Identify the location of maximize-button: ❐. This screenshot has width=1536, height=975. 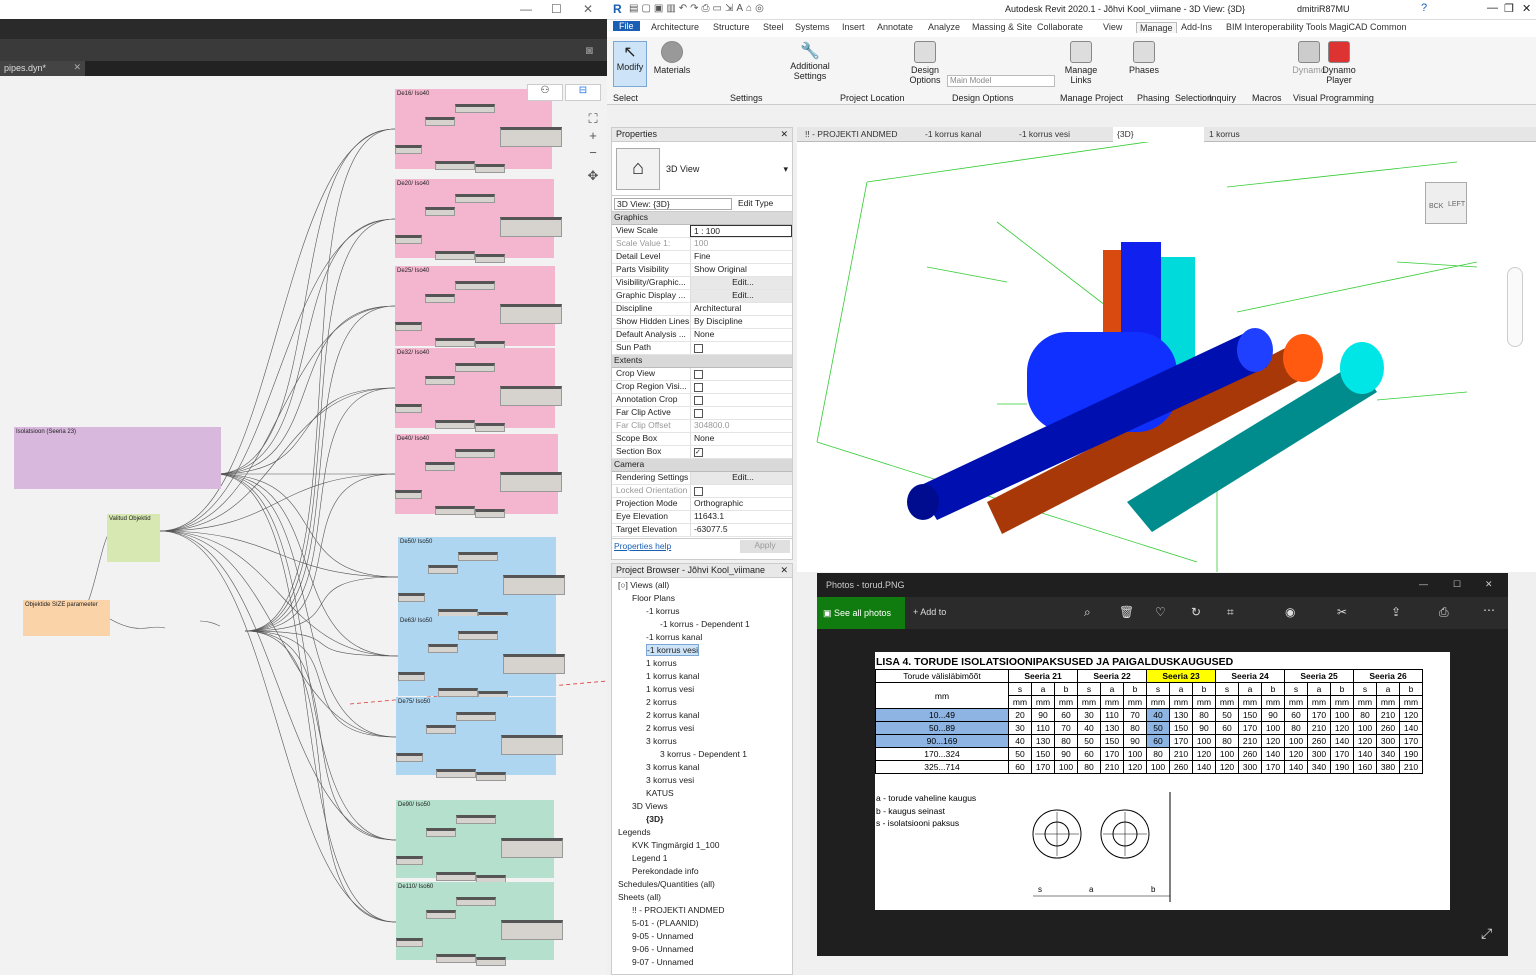
(1509, 8).